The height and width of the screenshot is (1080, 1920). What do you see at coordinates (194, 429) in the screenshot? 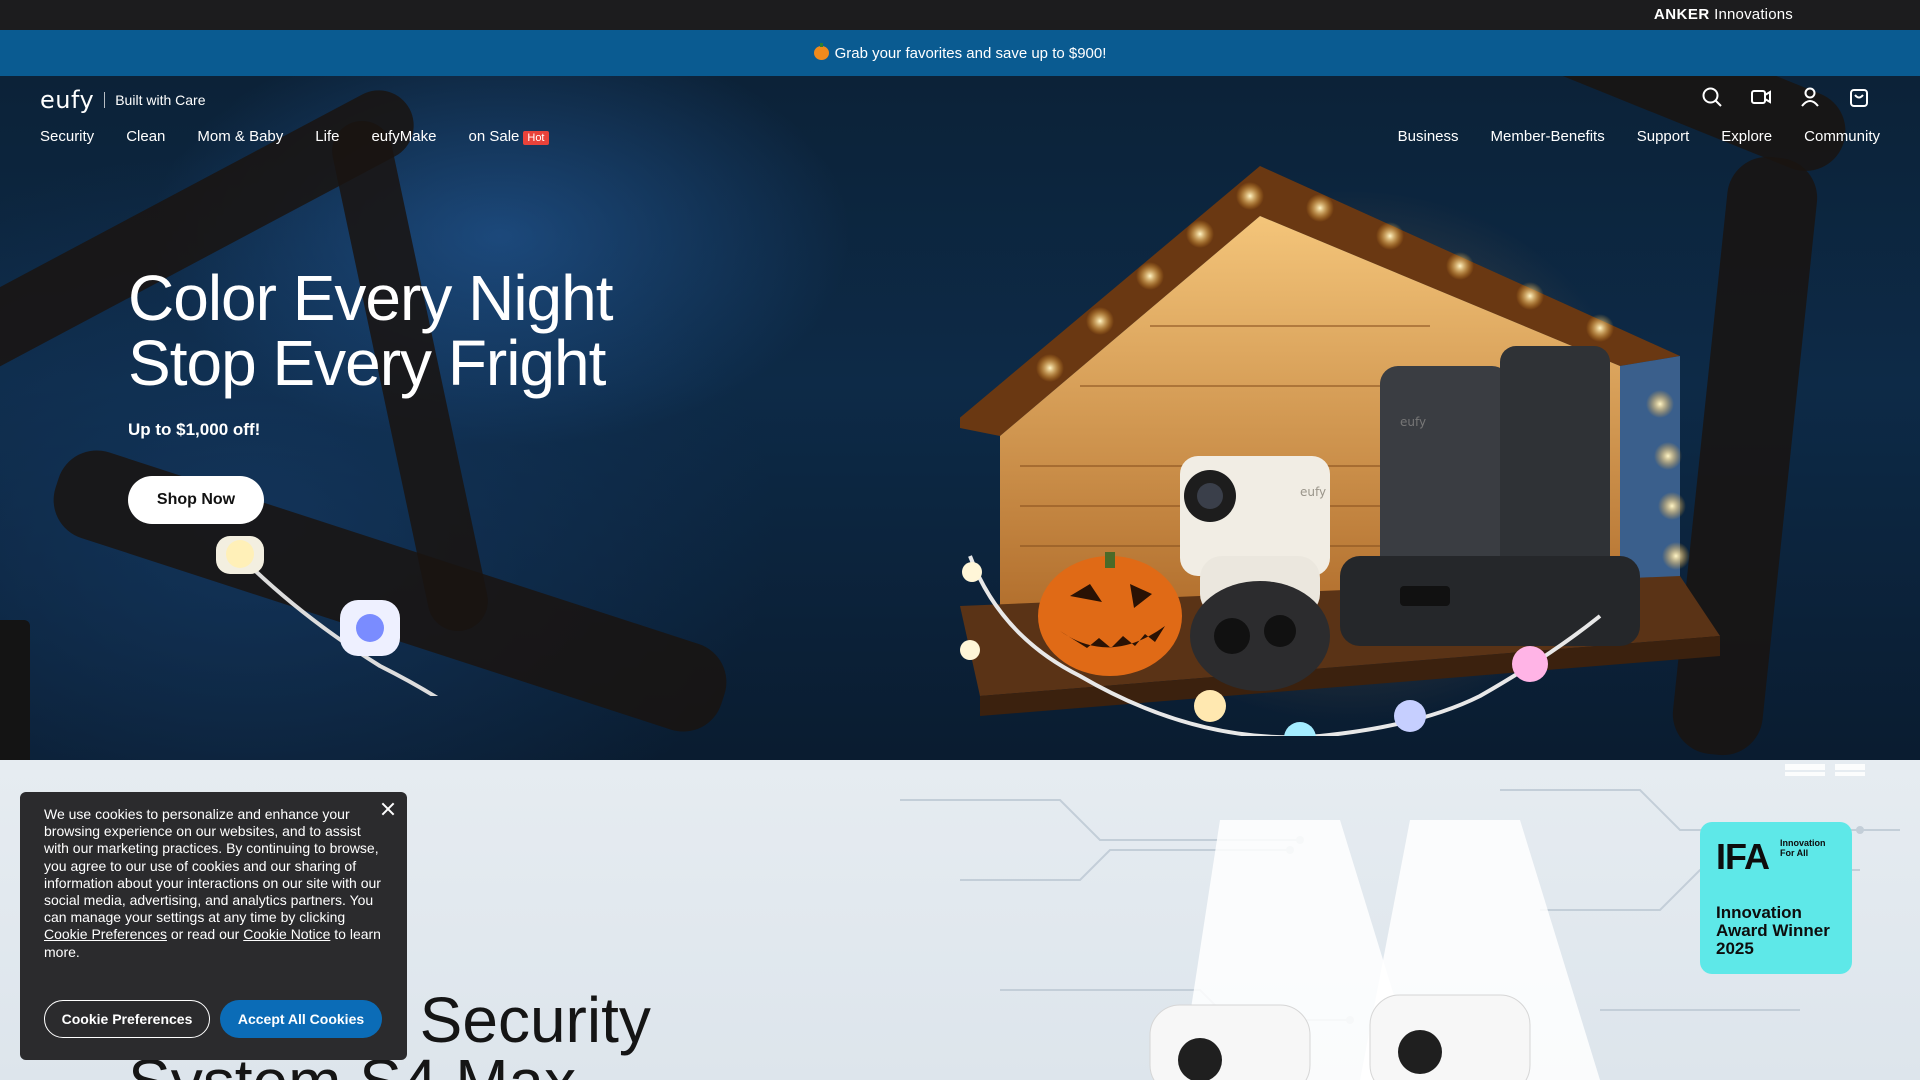
I see `hero-subtitle: Up to $1,000 off!` at bounding box center [194, 429].